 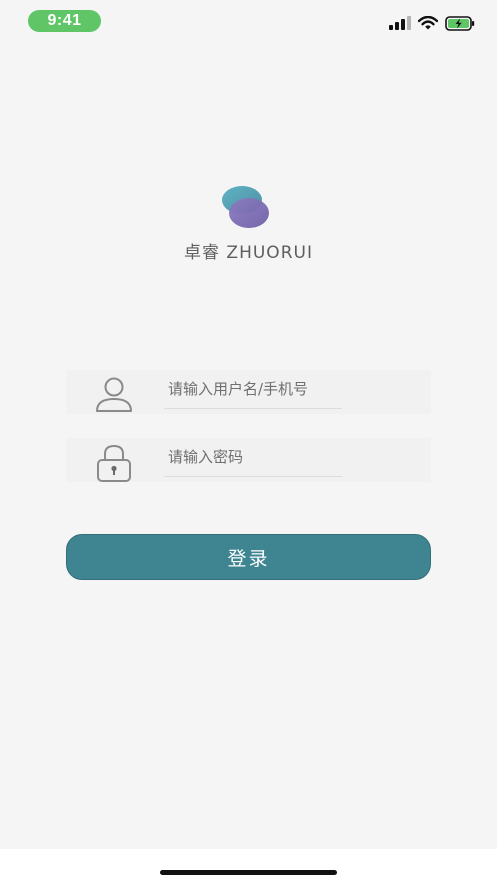 I want to click on lock-icon, so click(x=114, y=463).